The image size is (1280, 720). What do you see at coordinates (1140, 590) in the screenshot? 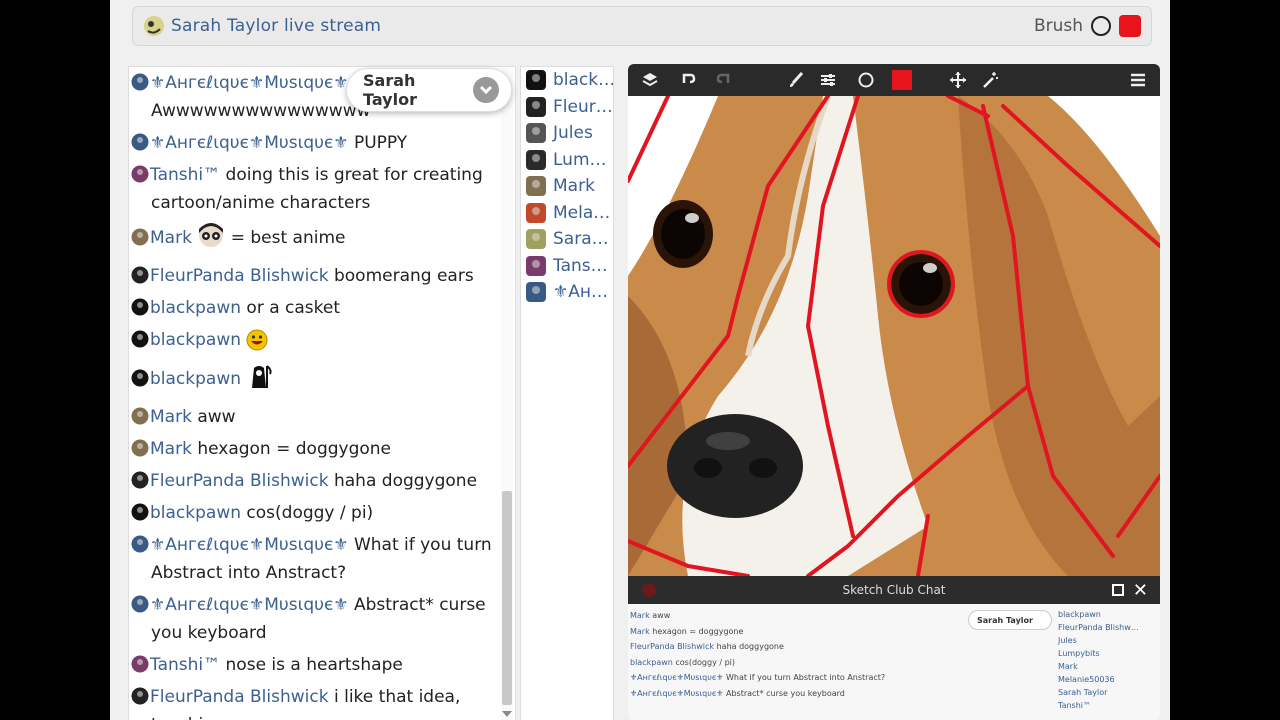
I see `close-icon: ✕` at bounding box center [1140, 590].